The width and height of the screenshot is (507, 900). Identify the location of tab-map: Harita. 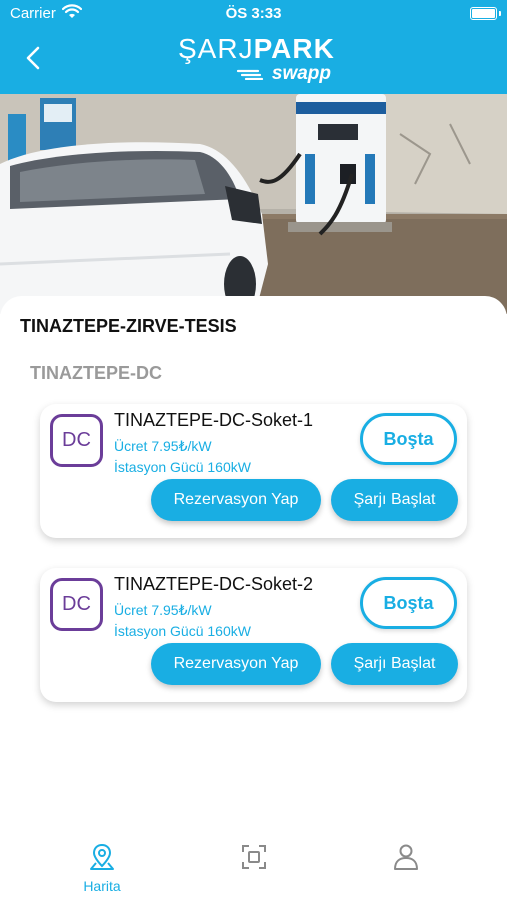
(102, 868).